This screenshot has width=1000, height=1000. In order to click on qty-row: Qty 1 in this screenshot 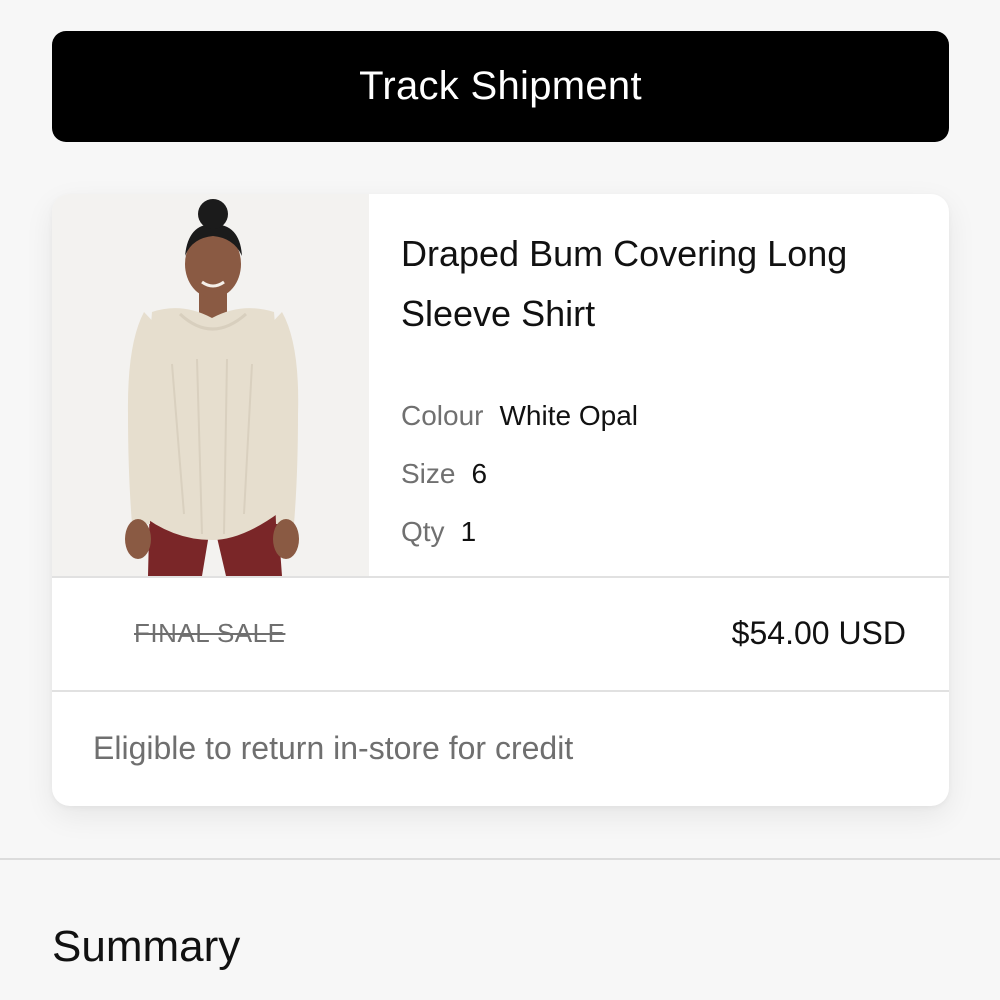, I will do `click(438, 532)`.